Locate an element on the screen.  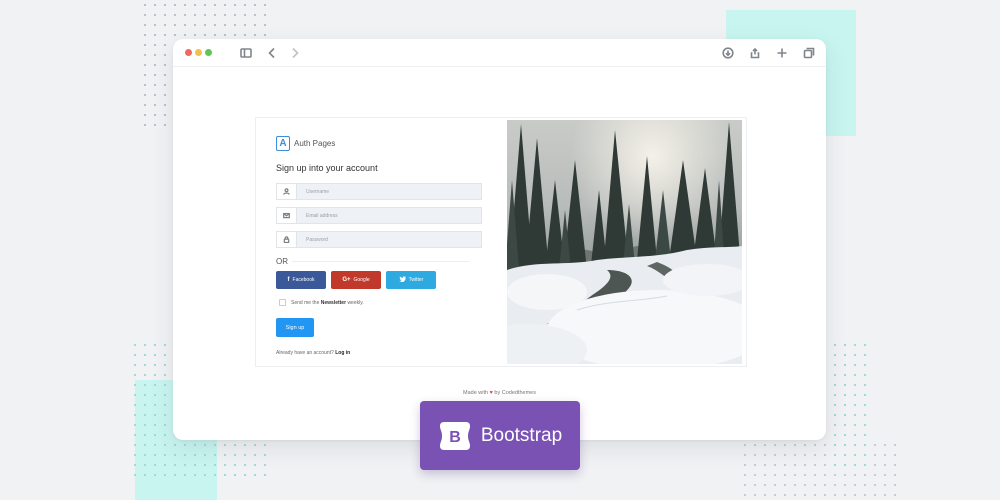
bootstrap-logo-letter: B is located at coordinates (455, 437).